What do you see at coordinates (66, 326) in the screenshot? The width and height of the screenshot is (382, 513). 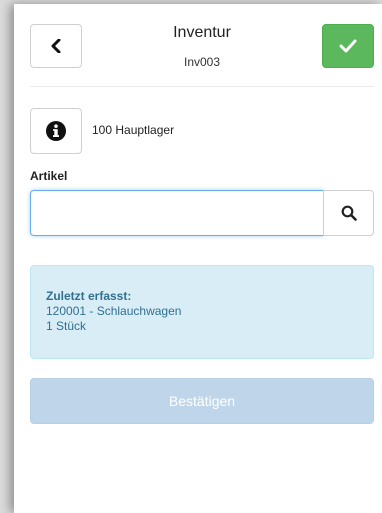 I see `last-recorded-quantity: 1 Stück` at bounding box center [66, 326].